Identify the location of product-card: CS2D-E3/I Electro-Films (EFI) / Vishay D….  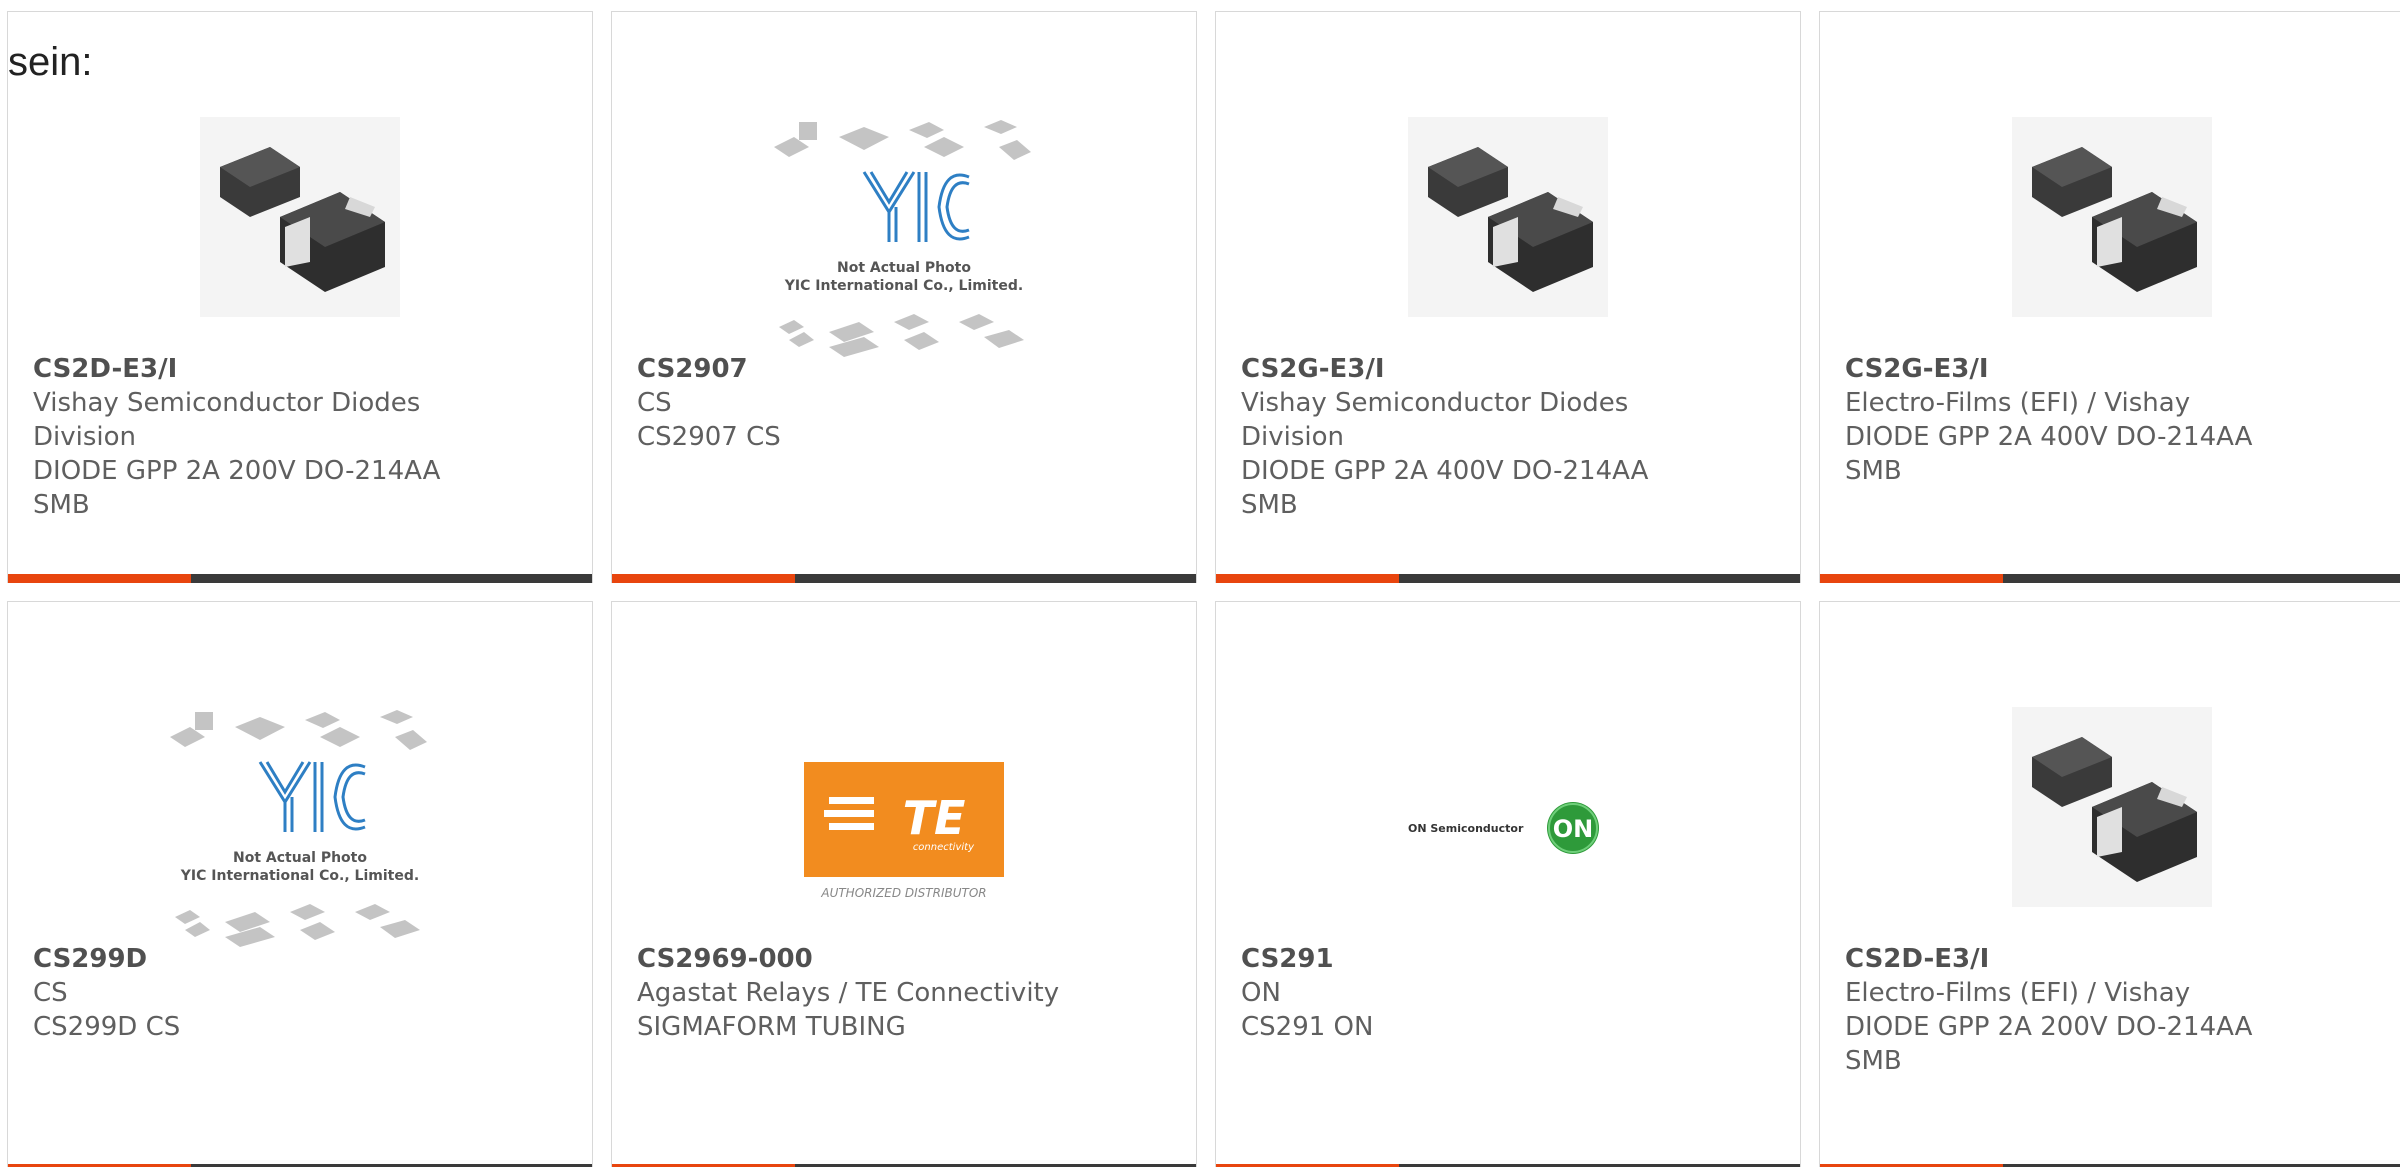
(2109, 884).